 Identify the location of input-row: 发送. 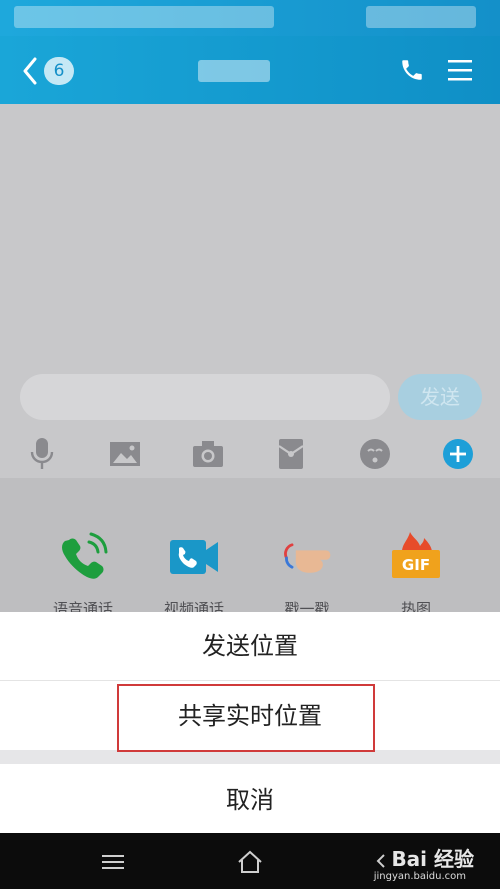
(250, 397).